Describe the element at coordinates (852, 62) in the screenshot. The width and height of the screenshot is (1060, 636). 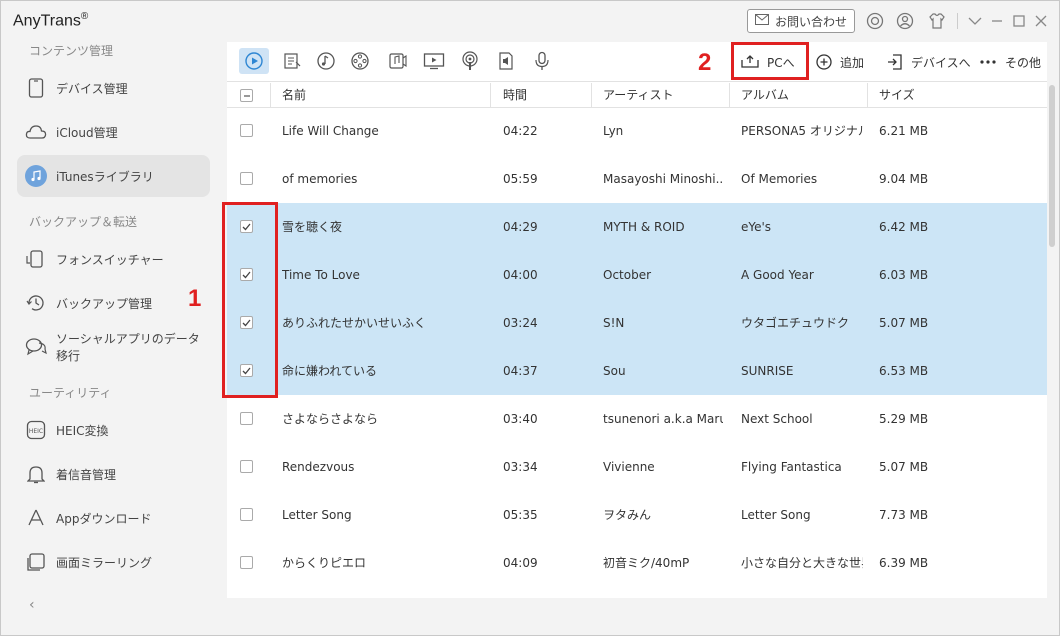
I see `add-label: 追加` at that location.